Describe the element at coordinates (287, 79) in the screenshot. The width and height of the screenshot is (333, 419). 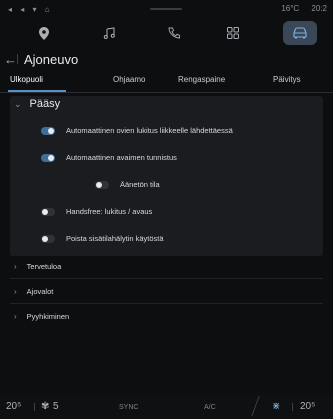
I see `tab-paivitys: Päivitys` at that location.